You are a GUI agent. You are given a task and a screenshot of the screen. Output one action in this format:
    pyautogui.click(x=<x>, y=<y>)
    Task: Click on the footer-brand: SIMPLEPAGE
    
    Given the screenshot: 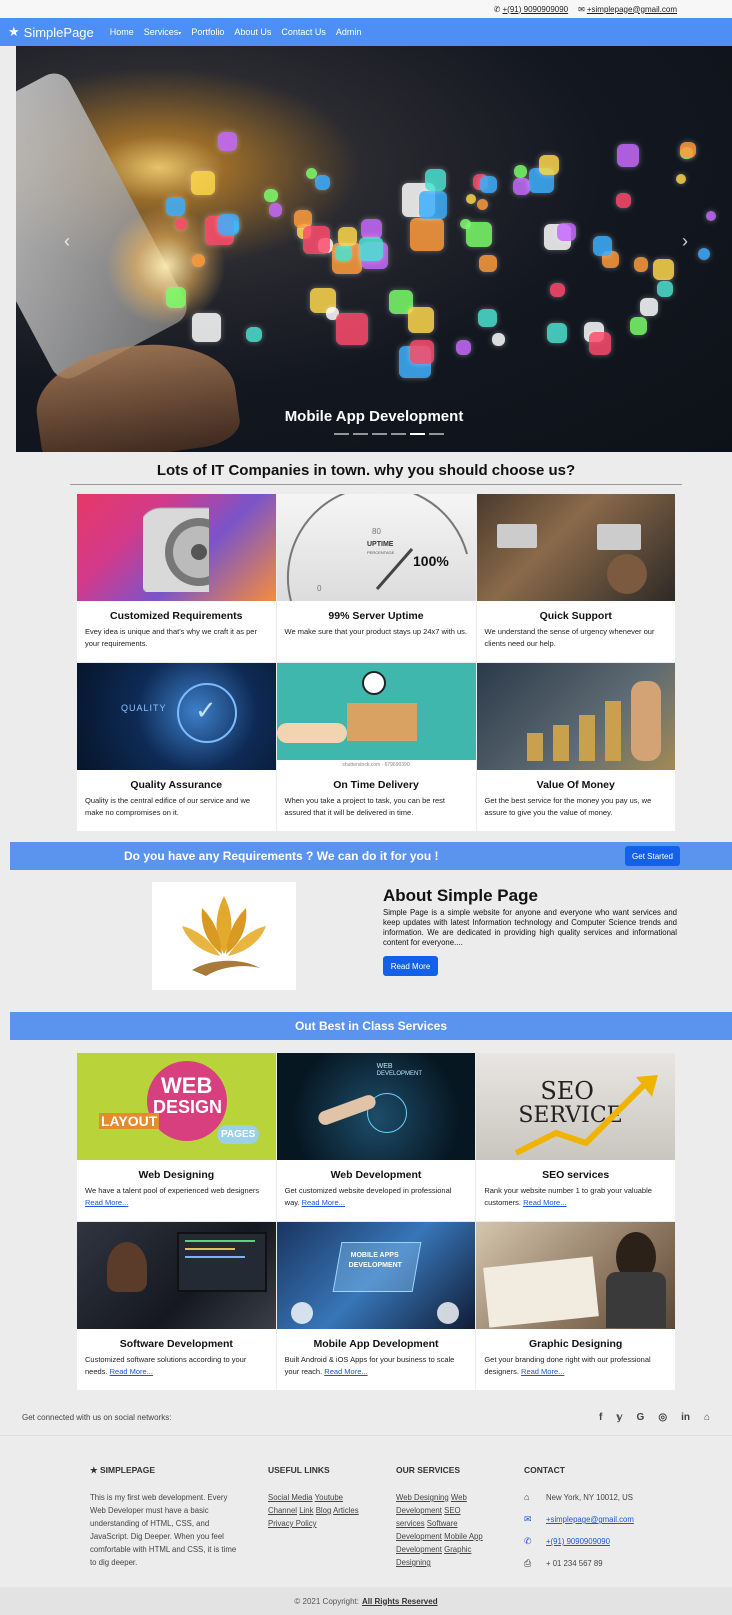 What is the action you would take?
    pyautogui.click(x=127, y=1470)
    